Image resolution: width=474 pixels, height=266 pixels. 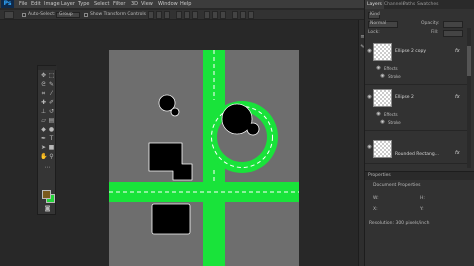 I want to click on brush-tool-icon: ✐, so click(x=51, y=102).